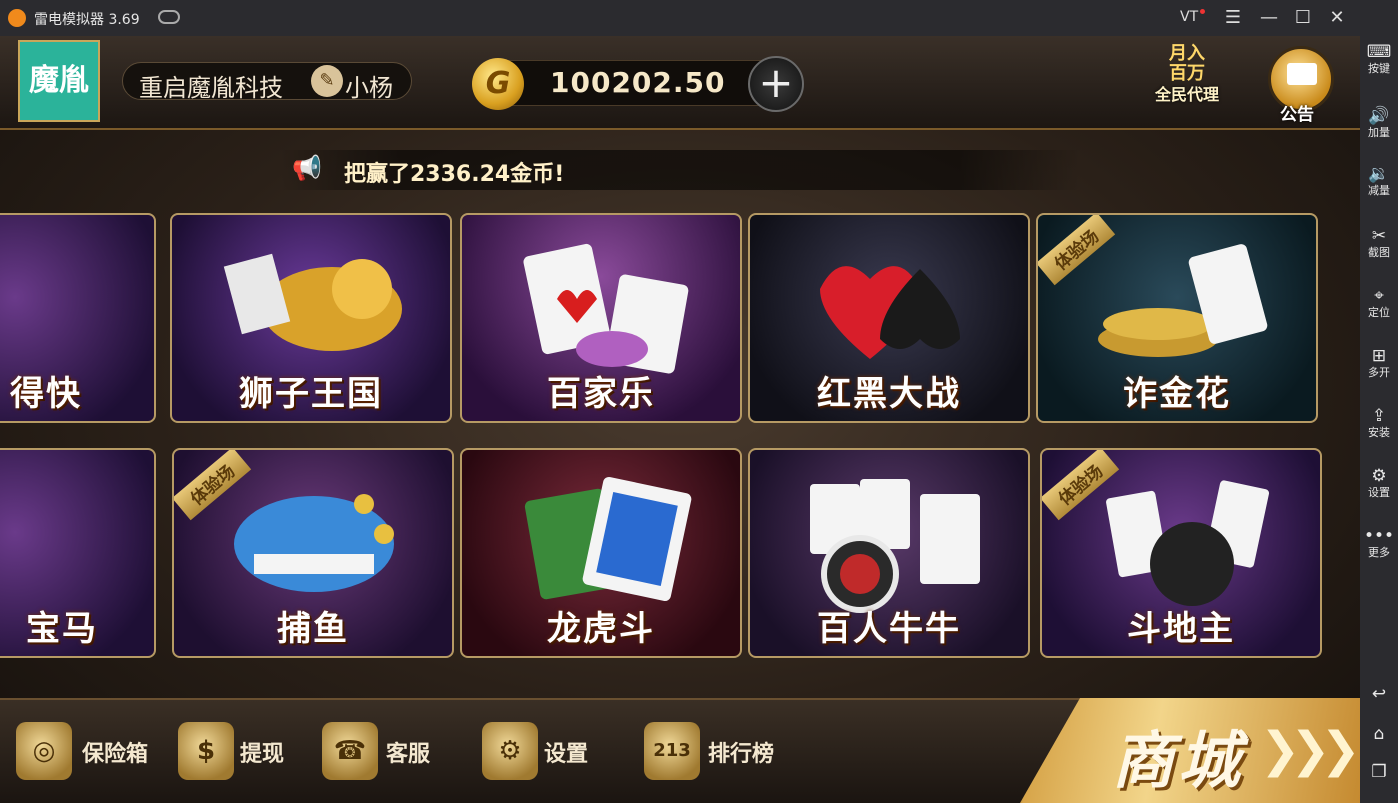 The height and width of the screenshot is (803, 1398). I want to click on sidebar-item-label: 设置, so click(1379, 492).